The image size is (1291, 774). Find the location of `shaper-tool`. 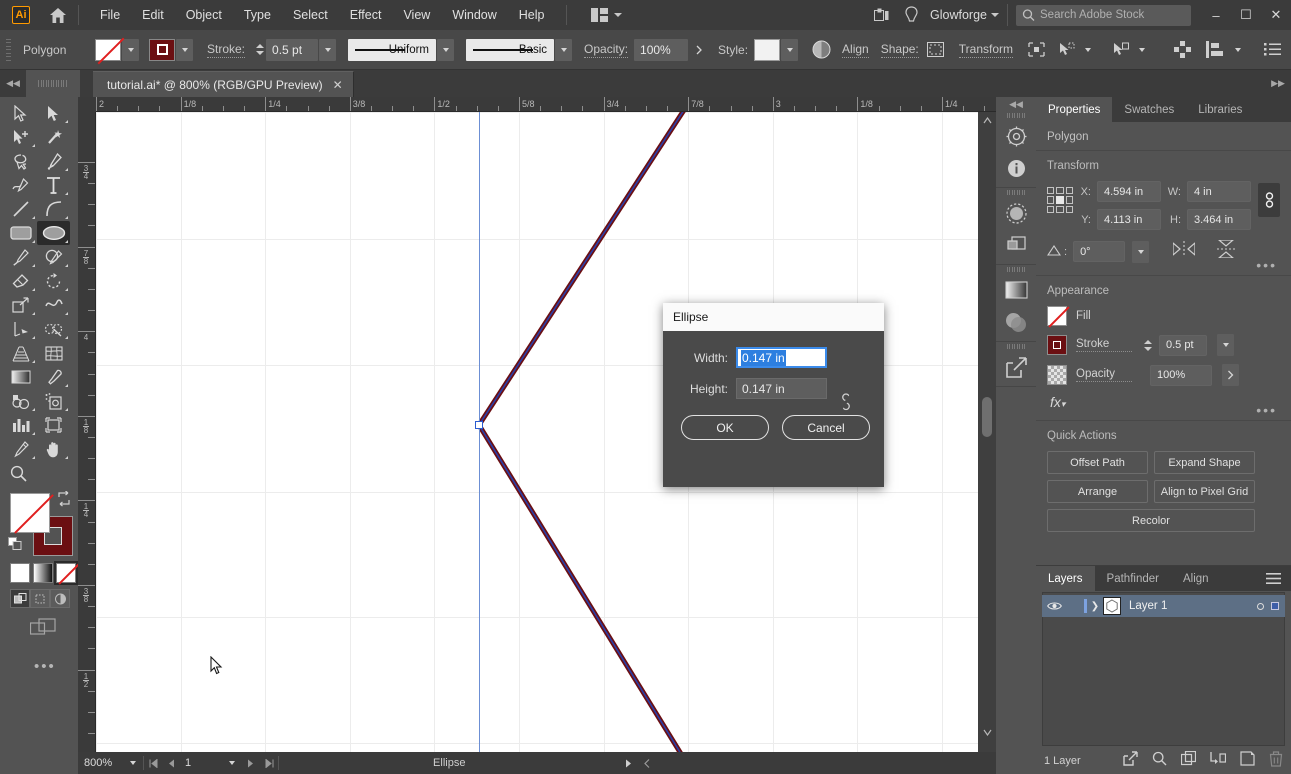

shaper-tool is located at coordinates (53, 257).